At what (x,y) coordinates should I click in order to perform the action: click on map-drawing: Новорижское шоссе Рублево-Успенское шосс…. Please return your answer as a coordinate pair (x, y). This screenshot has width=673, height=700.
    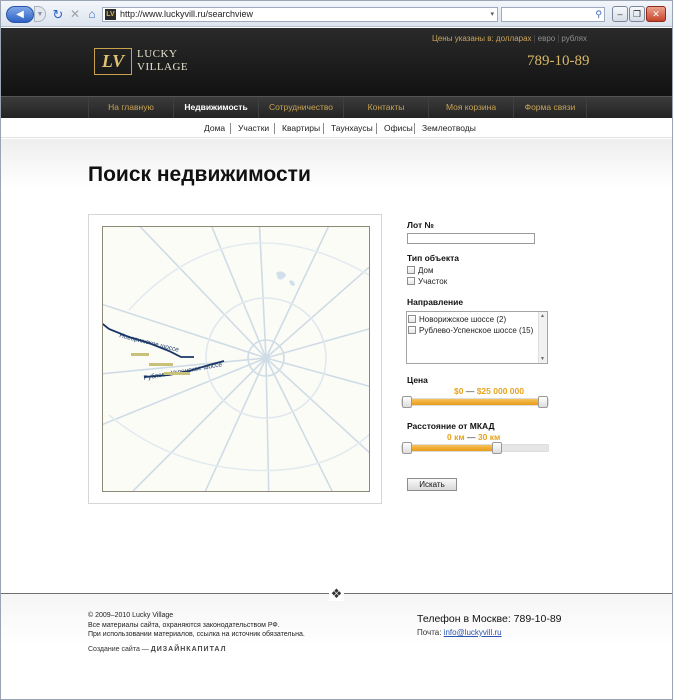
    Looking at the image, I should click on (236, 359).